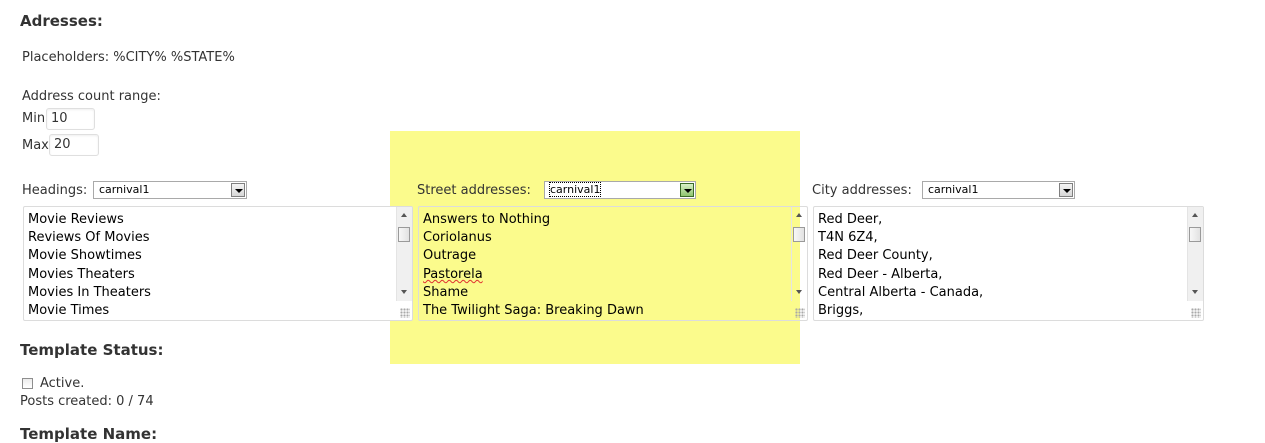 Image resolution: width=1265 pixels, height=443 pixels. What do you see at coordinates (89, 237) in the screenshot?
I see `list-item: Reviews Of Movies` at bounding box center [89, 237].